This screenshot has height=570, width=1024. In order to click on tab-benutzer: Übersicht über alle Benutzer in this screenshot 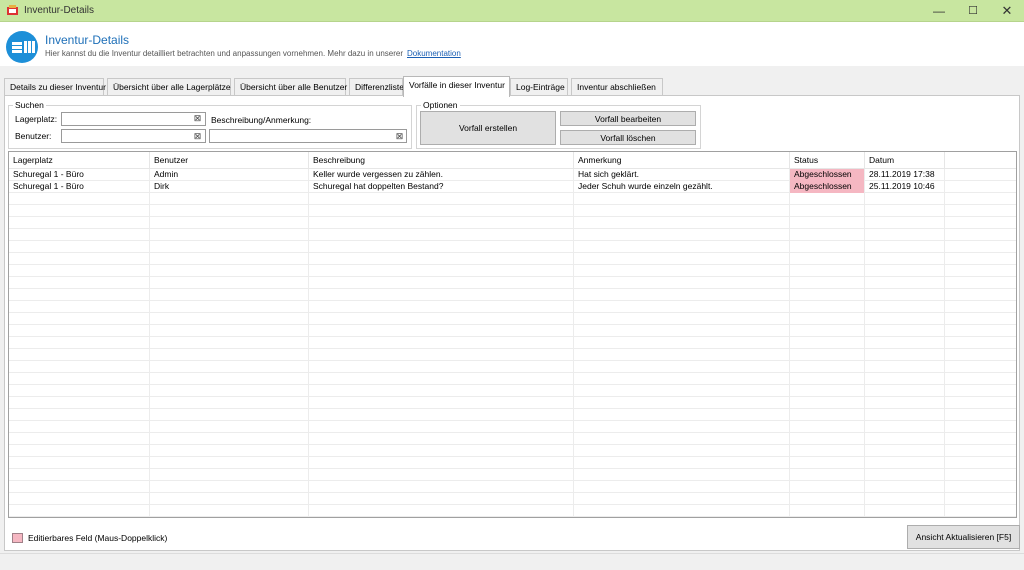, I will do `click(290, 87)`.